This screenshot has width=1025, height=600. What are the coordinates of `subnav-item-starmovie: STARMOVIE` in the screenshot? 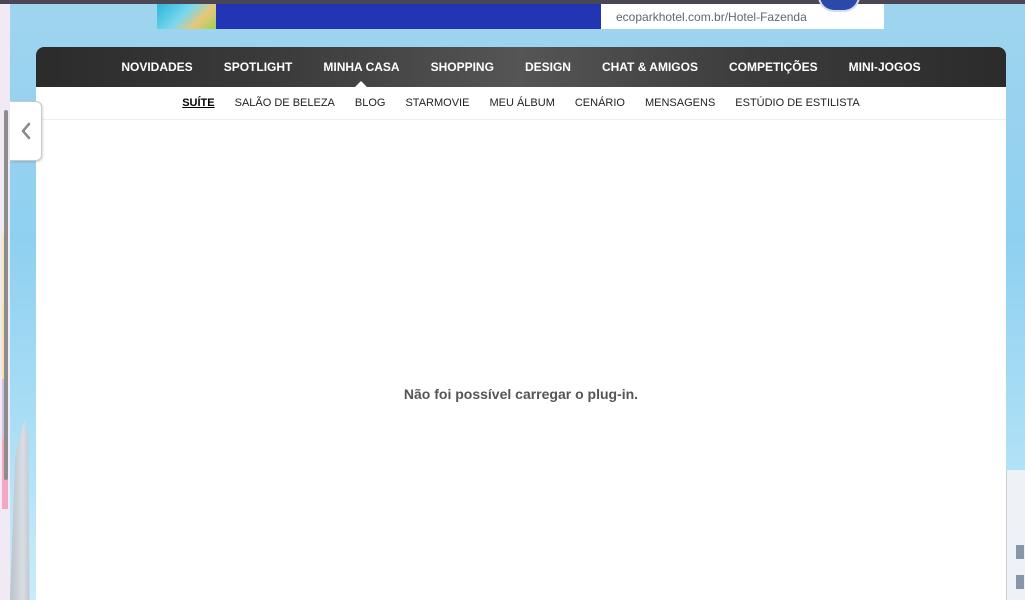 It's located at (437, 103).